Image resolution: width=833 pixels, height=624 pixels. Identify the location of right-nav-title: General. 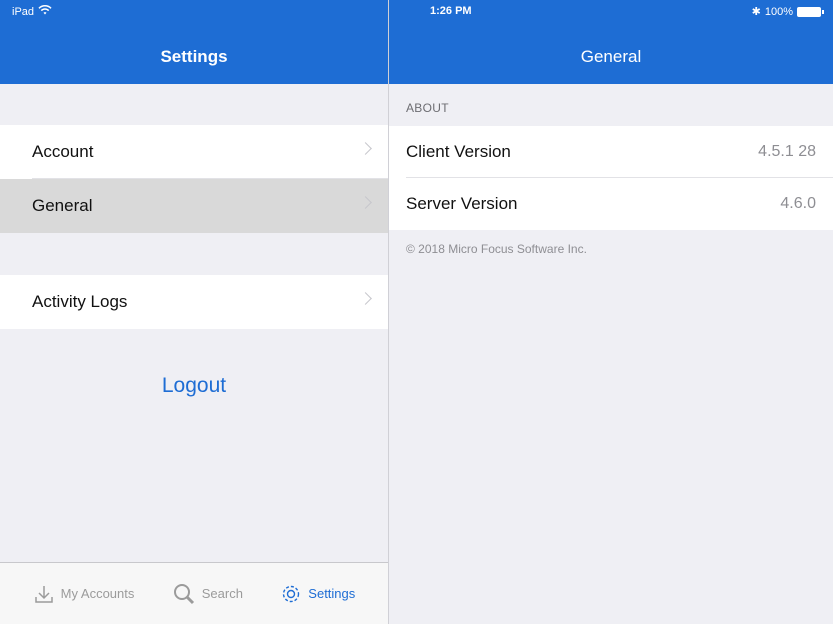
(611, 56).